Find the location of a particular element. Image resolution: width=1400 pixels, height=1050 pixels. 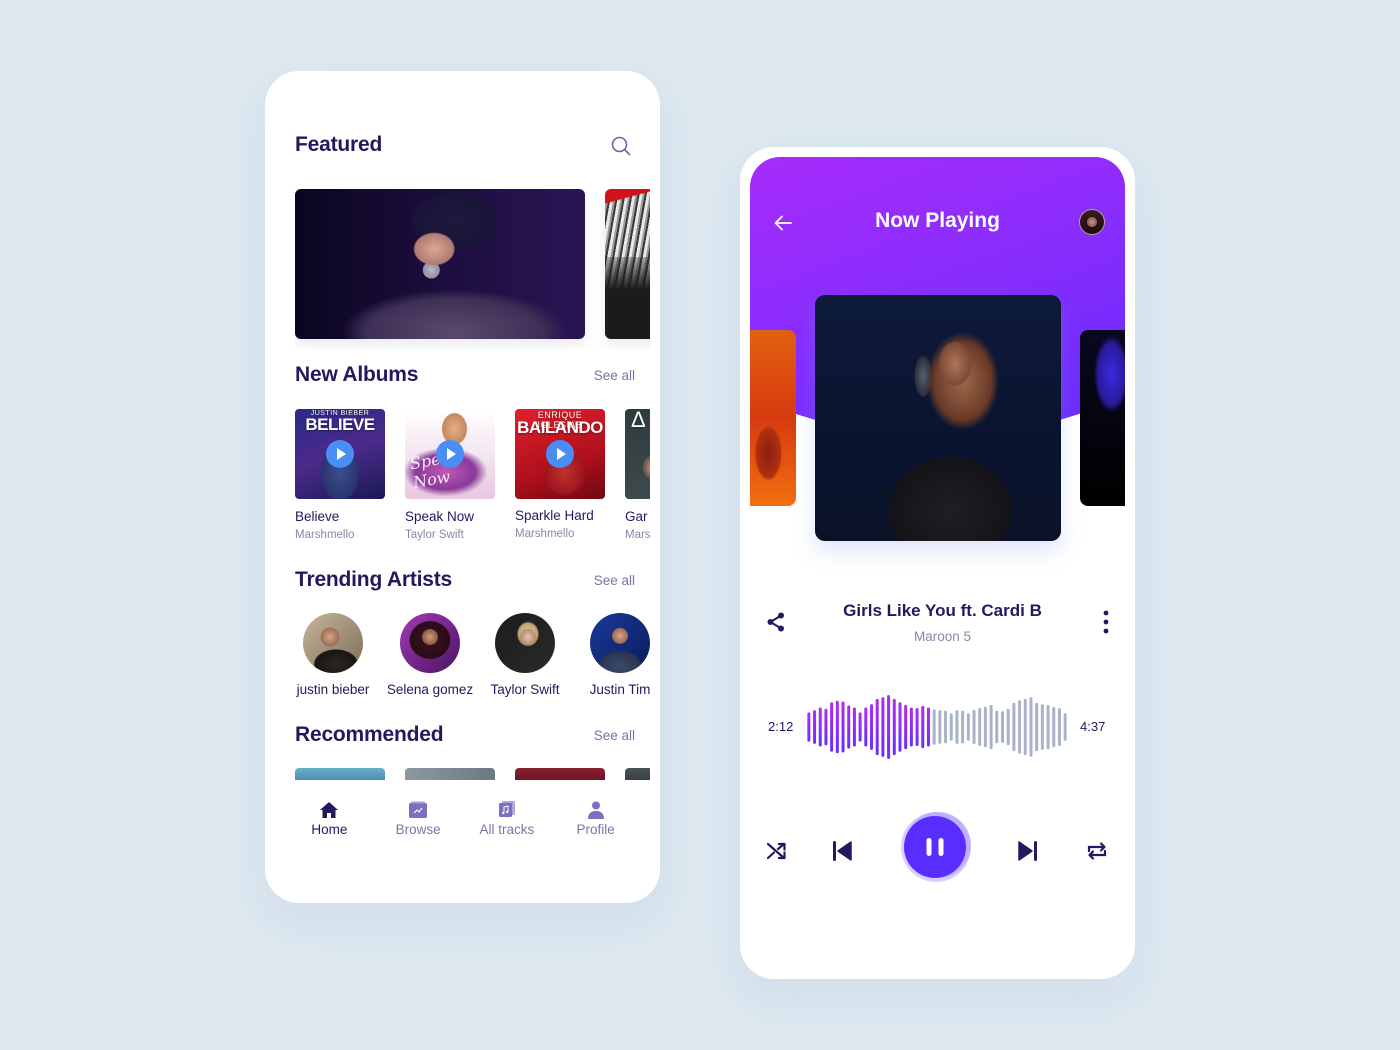

album-item: JUSTIN BIEBER BELIEVE Believe Marshmello is located at coordinates (340, 475).